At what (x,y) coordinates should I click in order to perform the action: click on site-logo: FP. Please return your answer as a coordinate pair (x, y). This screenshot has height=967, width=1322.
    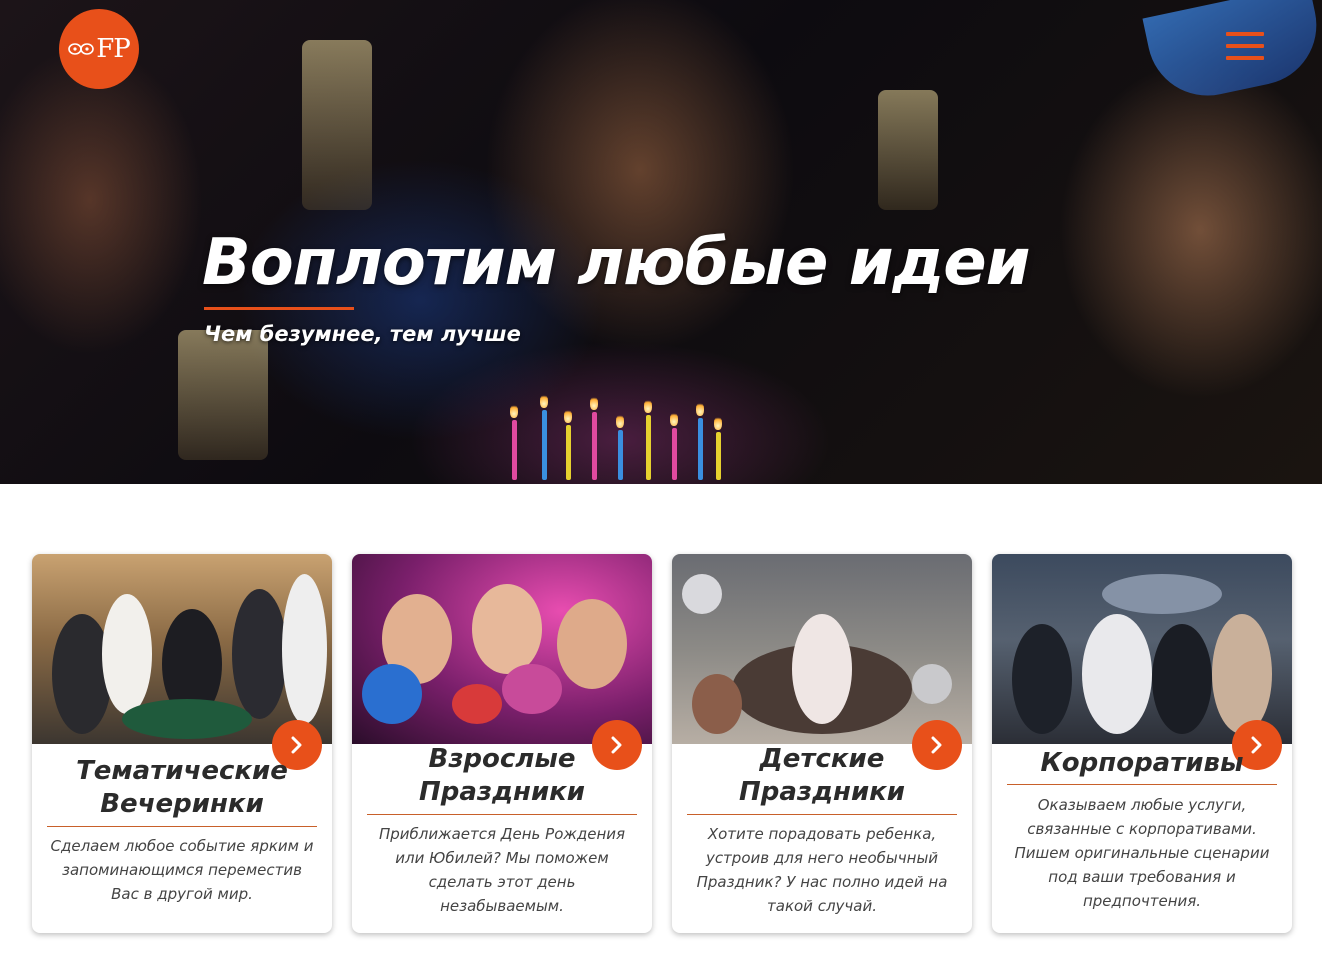
    Looking at the image, I should click on (99, 49).